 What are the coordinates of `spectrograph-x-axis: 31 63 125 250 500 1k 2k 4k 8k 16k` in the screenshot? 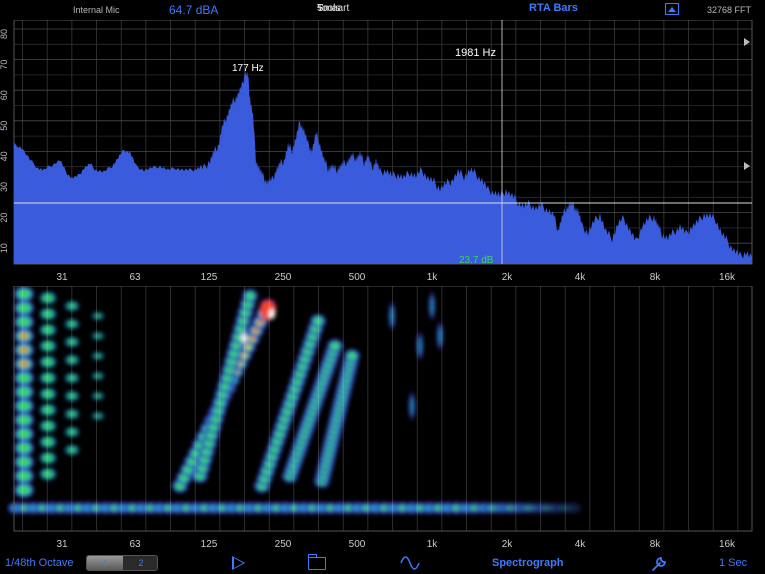 It's located at (396, 544).